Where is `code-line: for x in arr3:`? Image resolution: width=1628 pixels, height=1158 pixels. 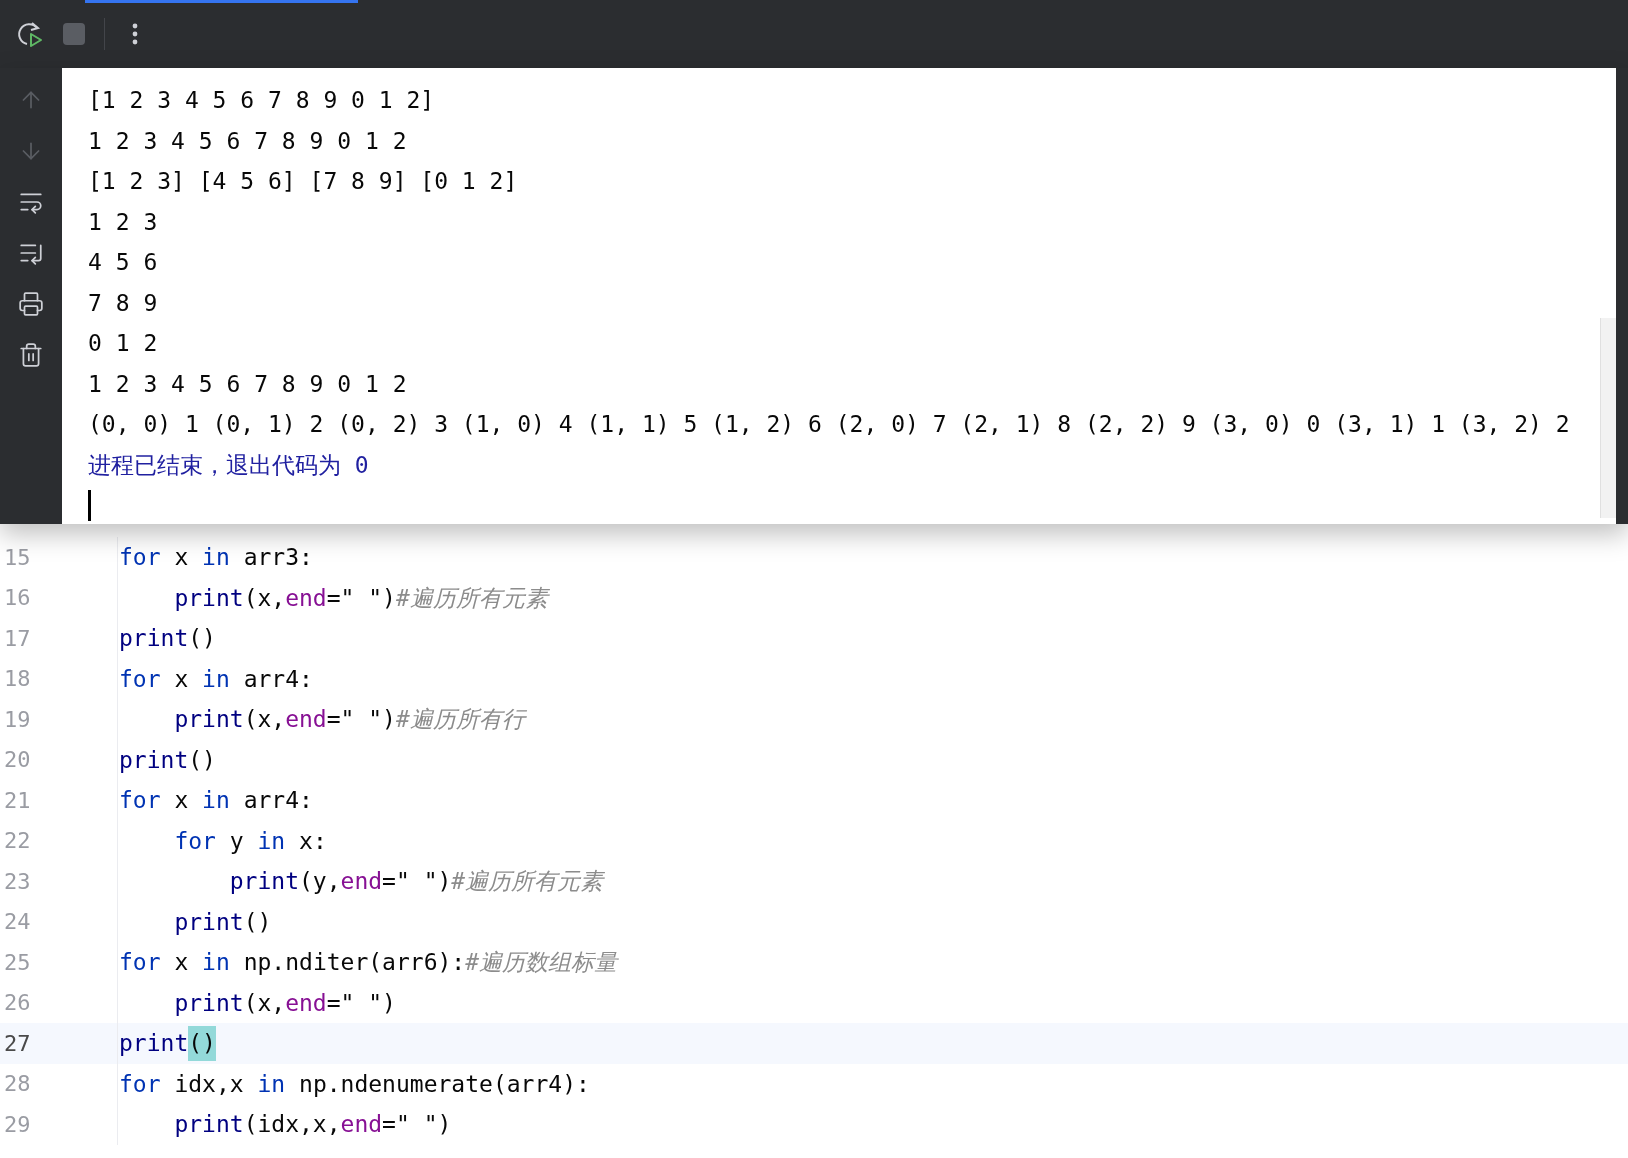 code-line: for x in arr3: is located at coordinates (215, 557).